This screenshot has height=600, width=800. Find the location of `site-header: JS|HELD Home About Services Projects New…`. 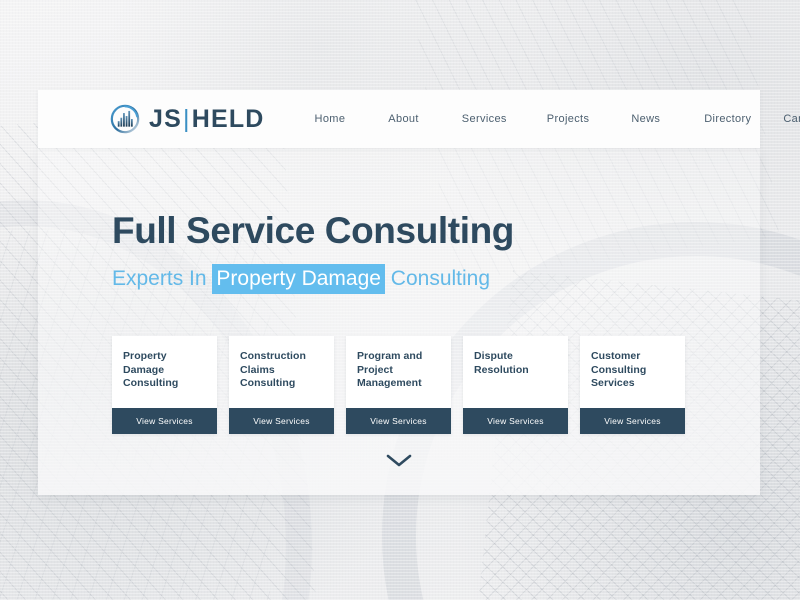

site-header: JS|HELD Home About Services Projects New… is located at coordinates (419, 119).